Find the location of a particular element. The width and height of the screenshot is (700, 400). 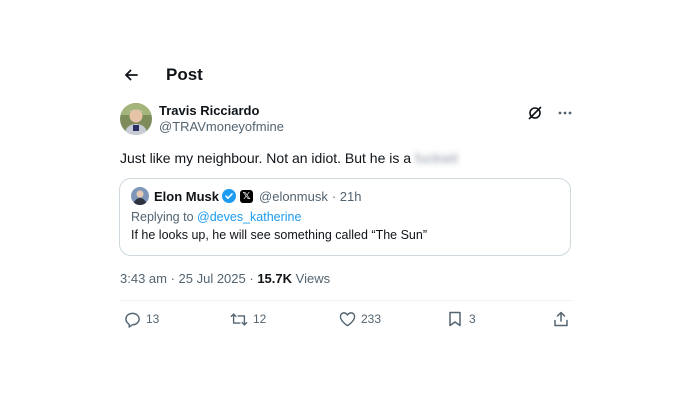

repost-count: 12 is located at coordinates (260, 319).